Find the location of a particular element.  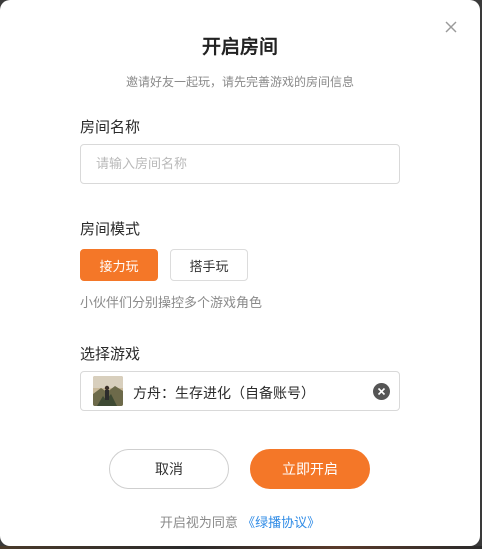

agreement-link: 《绿播协议》 is located at coordinates (281, 523).